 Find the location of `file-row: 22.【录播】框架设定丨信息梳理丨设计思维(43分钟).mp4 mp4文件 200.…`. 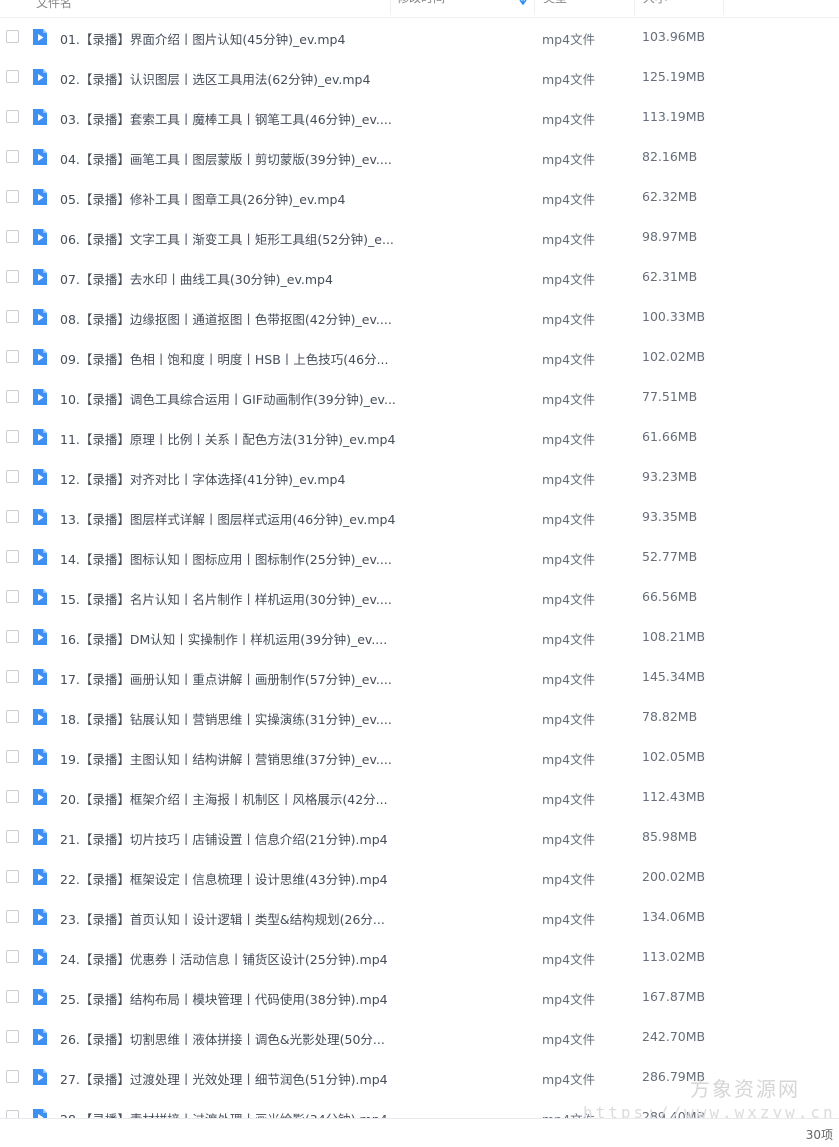

file-row: 22.【录播】框架设定丨信息梳理丨设计思维(43分钟).mp4 mp4文件 200.… is located at coordinates (419, 877).